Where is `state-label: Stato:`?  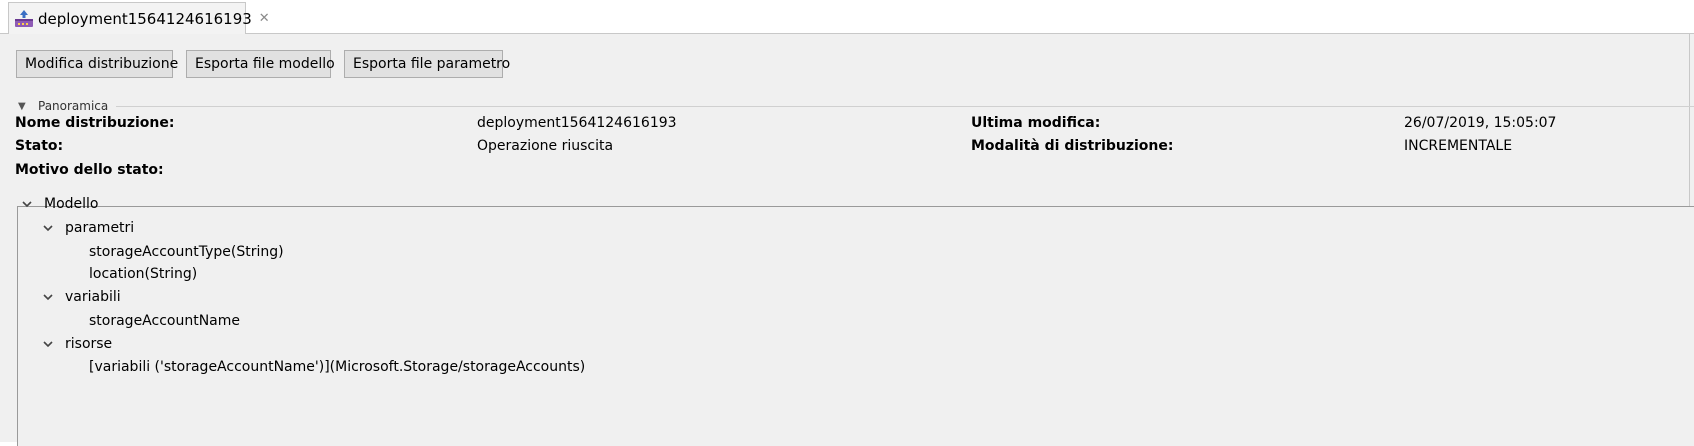 state-label: Stato: is located at coordinates (39, 146).